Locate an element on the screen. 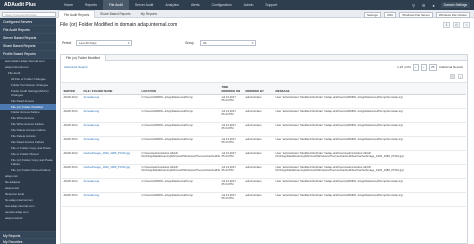 This screenshot has width=474, height=244. favorite-icon: ☆ is located at coordinates (466, 25).